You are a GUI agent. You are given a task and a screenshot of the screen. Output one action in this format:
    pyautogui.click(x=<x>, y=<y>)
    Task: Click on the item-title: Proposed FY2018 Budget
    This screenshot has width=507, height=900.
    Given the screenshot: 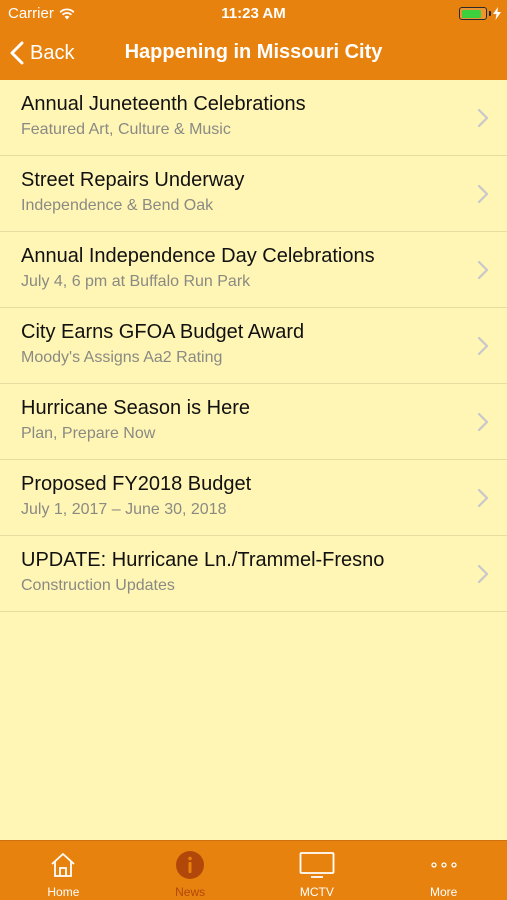 What is the action you would take?
    pyautogui.click(x=136, y=484)
    